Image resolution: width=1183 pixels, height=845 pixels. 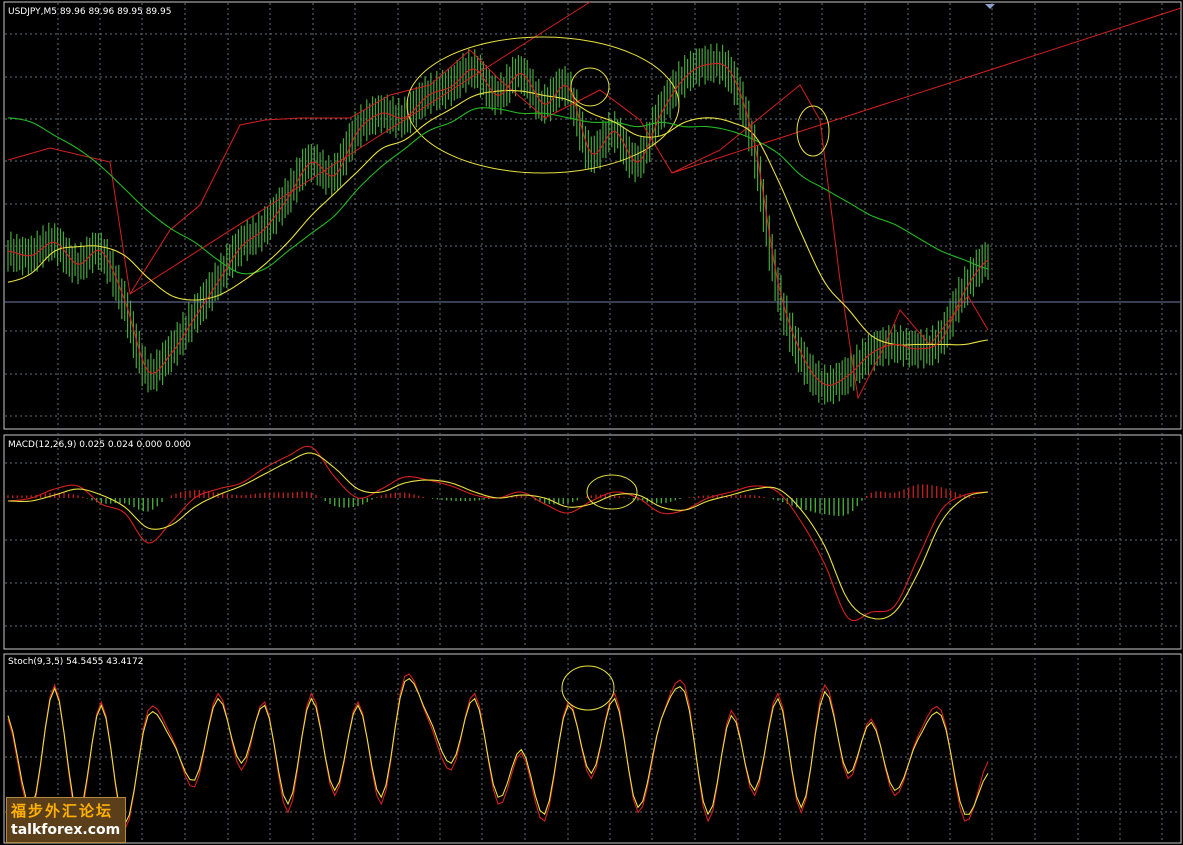 I want to click on watermark-logo: 福步外汇论坛 talkforex.com, so click(x=66, y=820).